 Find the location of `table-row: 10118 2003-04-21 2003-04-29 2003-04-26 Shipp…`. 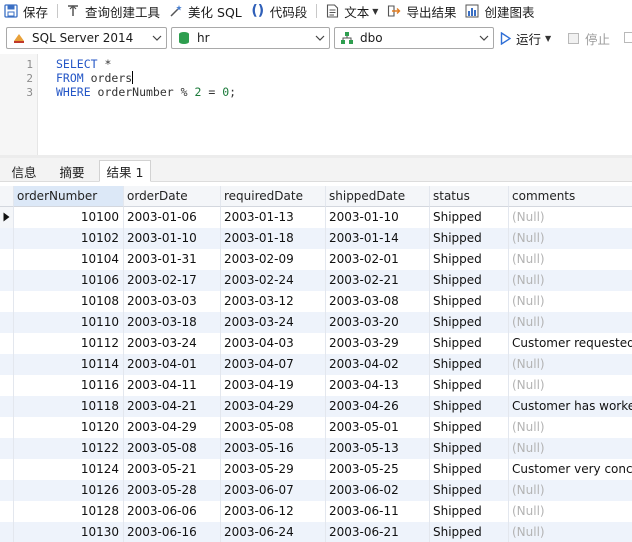

table-row: 10118 2003-04-21 2003-04-29 2003-04-26 Shipp… is located at coordinates (316, 406).